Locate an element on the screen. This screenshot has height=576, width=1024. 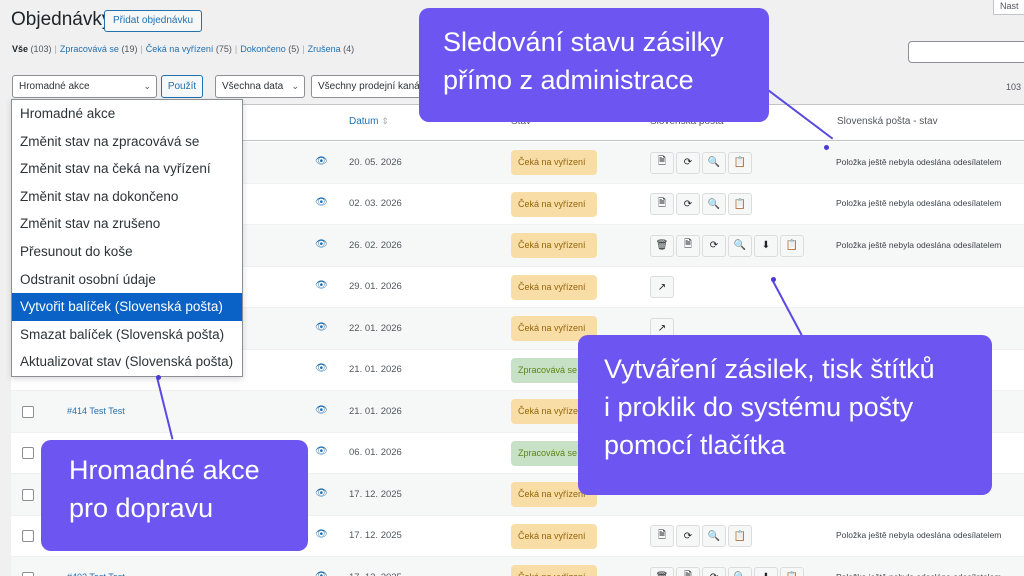
view-processing: Zpracovává se (19) is located at coordinates (99, 49).